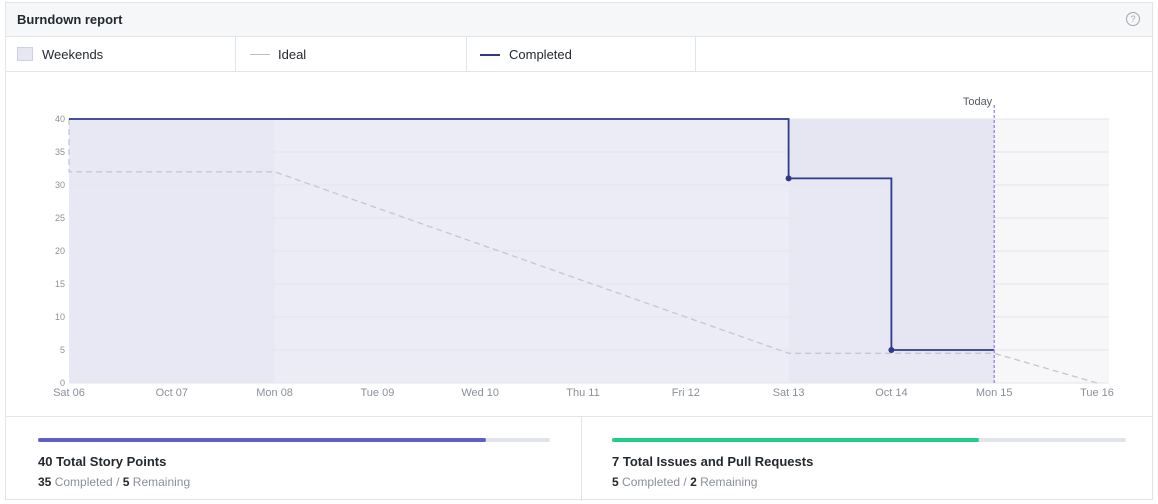 This screenshot has width=1158, height=504. I want to click on x-tick-label: Mon 15, so click(994, 393).